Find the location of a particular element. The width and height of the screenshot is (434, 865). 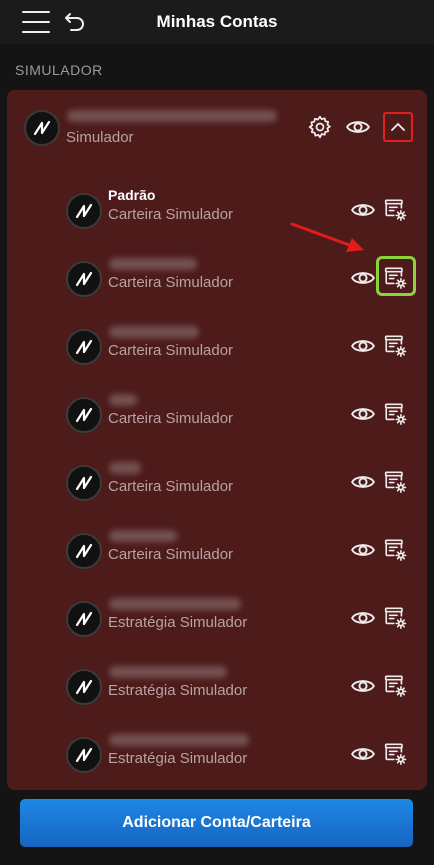

annotation-arrow-icon is located at coordinates (327, 237).